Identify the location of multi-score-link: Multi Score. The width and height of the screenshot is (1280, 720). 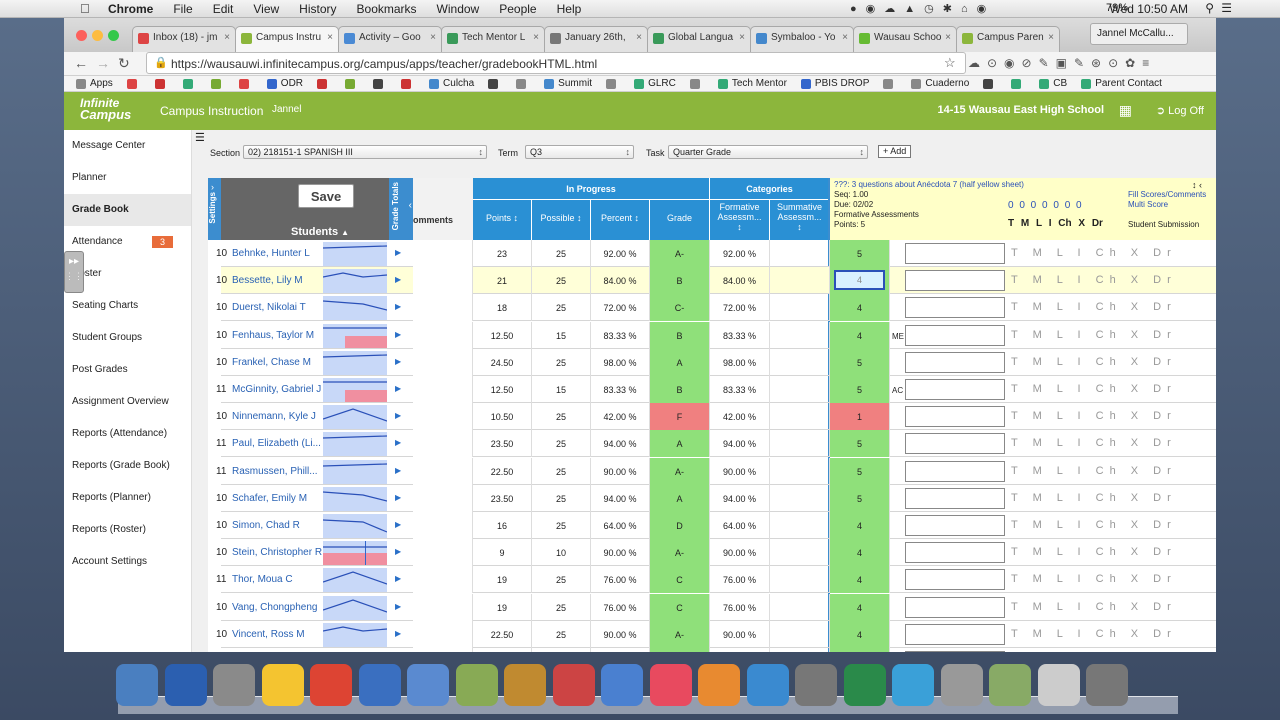
(1148, 204).